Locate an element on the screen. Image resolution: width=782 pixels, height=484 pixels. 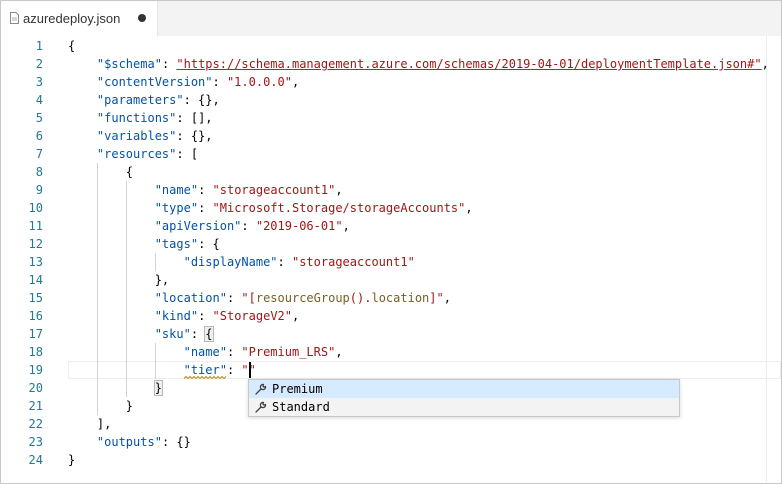
code-text: : {} is located at coordinates (176, 442).